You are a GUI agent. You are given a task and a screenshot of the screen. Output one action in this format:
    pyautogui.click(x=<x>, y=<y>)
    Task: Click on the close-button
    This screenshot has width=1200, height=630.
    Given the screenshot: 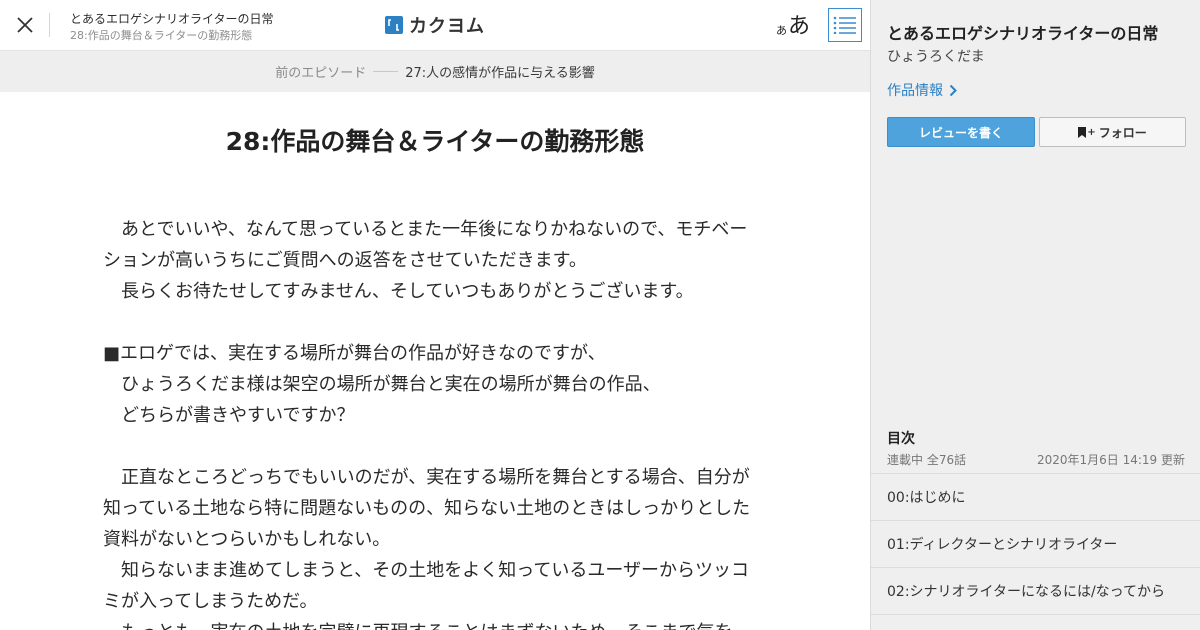 What is the action you would take?
    pyautogui.click(x=25, y=25)
    